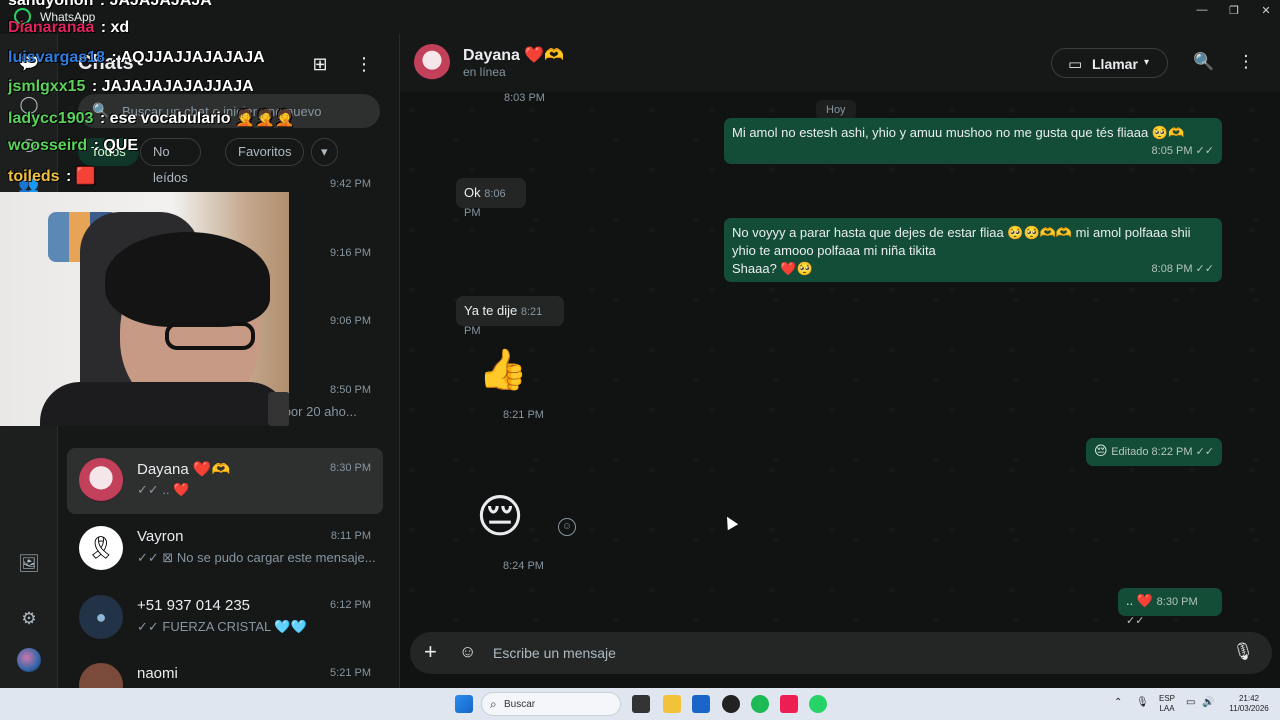 Image resolution: width=1280 pixels, height=720 pixels. Describe the element at coordinates (120, 27) in the screenshot. I see `overlay-message: xd` at that location.